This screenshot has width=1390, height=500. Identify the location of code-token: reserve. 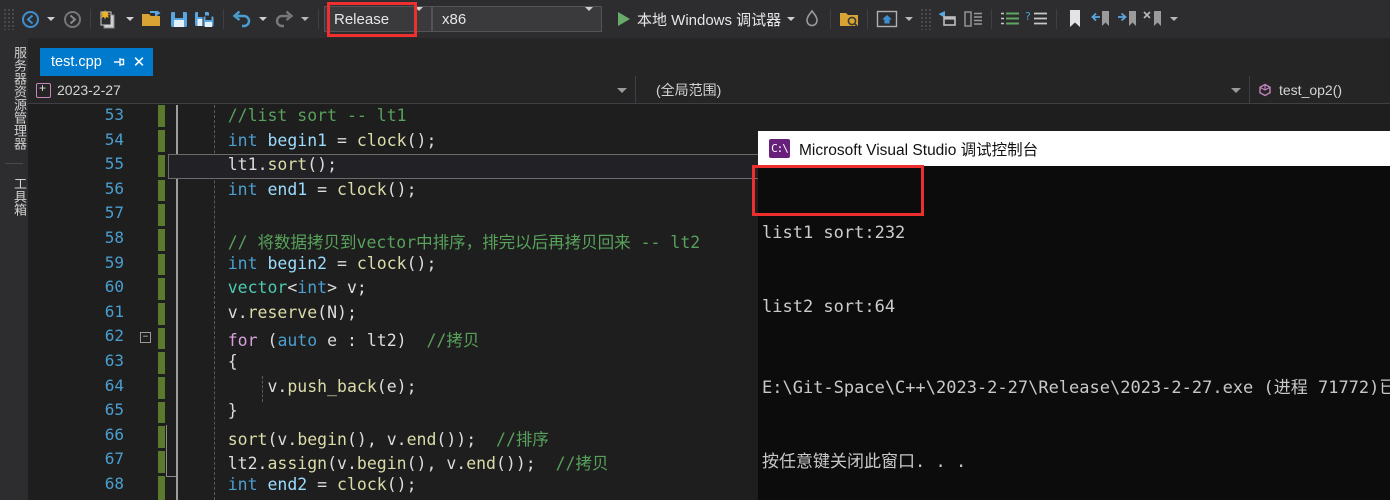
(282, 312).